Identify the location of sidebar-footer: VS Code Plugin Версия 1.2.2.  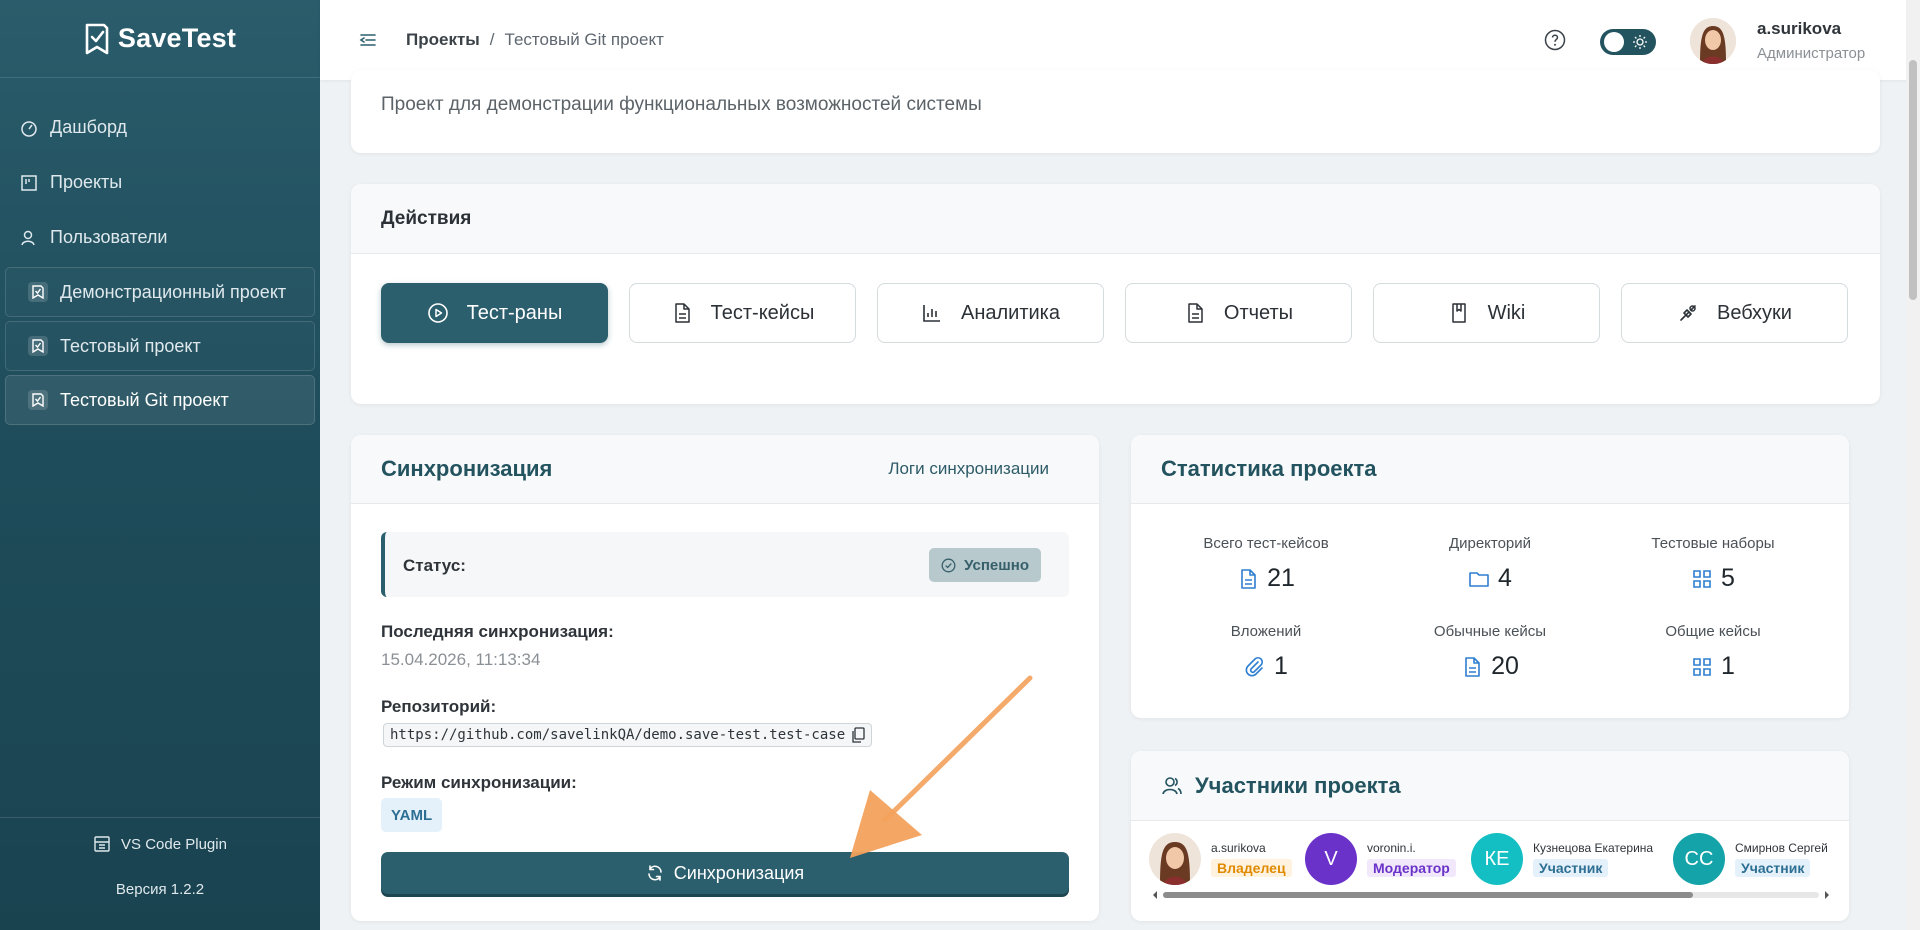
(160, 873).